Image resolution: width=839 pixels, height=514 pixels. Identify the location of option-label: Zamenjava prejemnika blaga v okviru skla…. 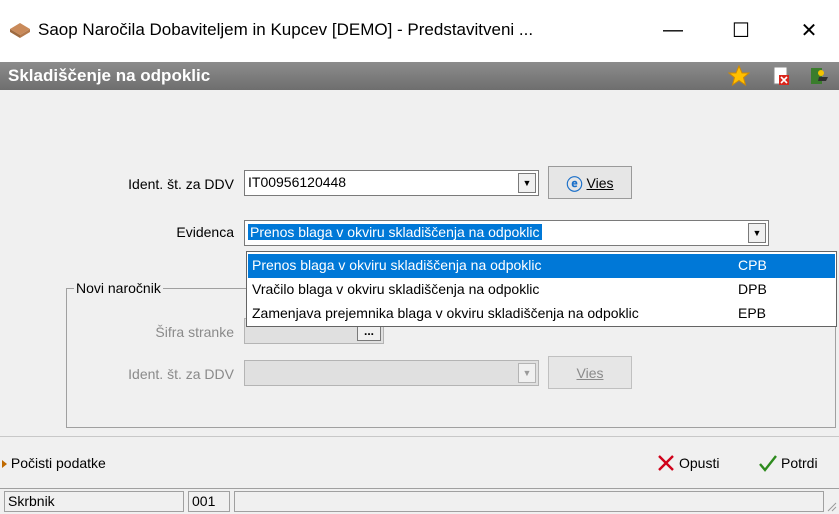
(445, 313).